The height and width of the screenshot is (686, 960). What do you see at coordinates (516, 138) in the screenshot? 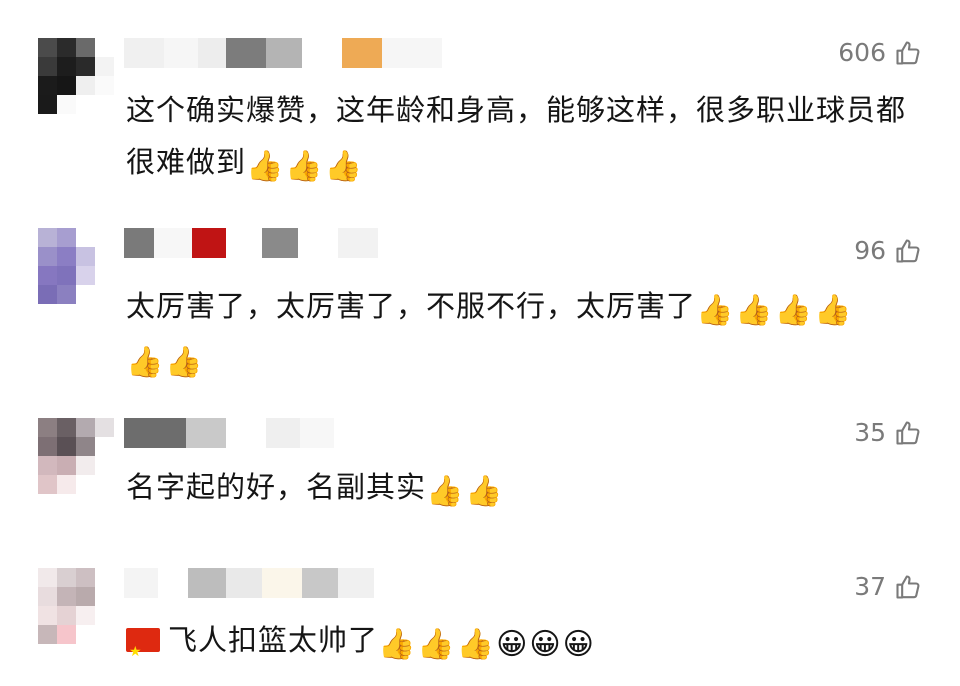
I see `comment-text: 这个确实爆赞，这年龄和身高，能够这样，很多职业球员都很难做到👍👍👍` at bounding box center [516, 138].